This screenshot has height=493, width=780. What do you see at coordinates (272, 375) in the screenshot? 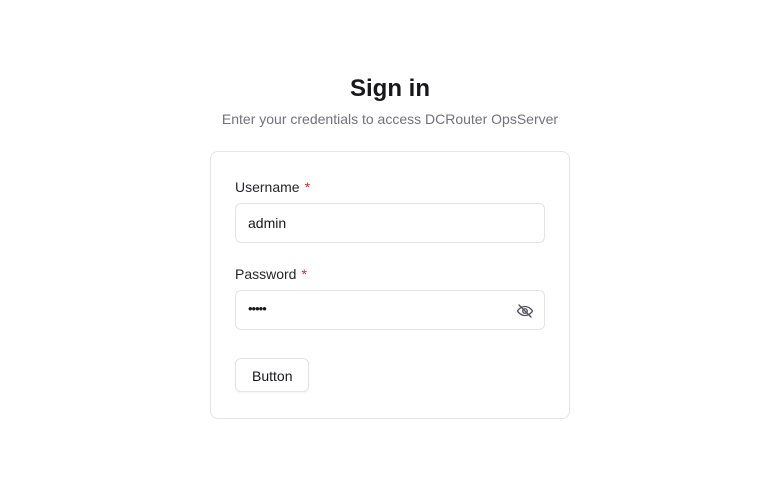
I see `submit-button: Button` at bounding box center [272, 375].